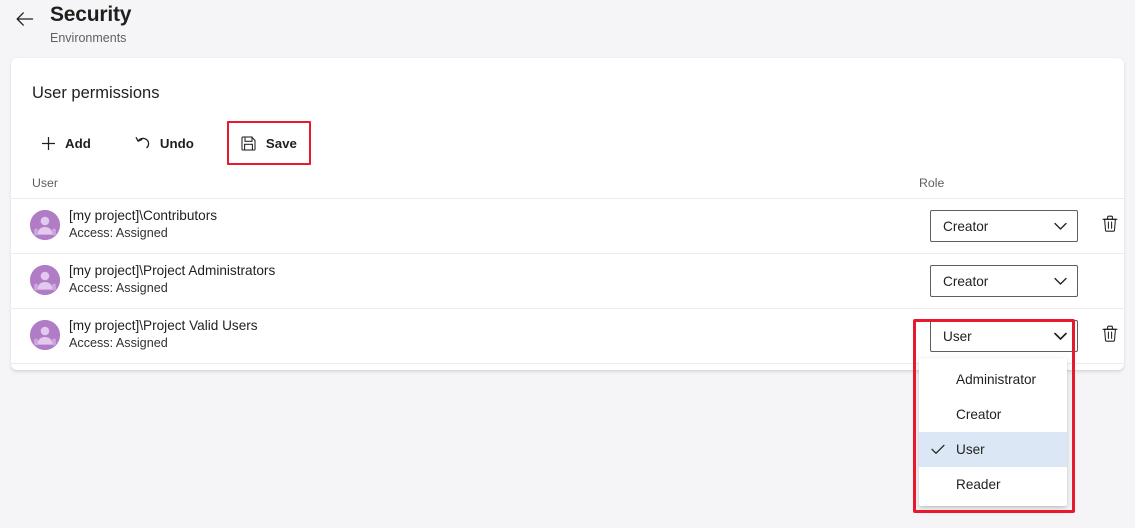 The image size is (1135, 528). Describe the element at coordinates (932, 183) in the screenshot. I see `column-header-role: Role` at that location.